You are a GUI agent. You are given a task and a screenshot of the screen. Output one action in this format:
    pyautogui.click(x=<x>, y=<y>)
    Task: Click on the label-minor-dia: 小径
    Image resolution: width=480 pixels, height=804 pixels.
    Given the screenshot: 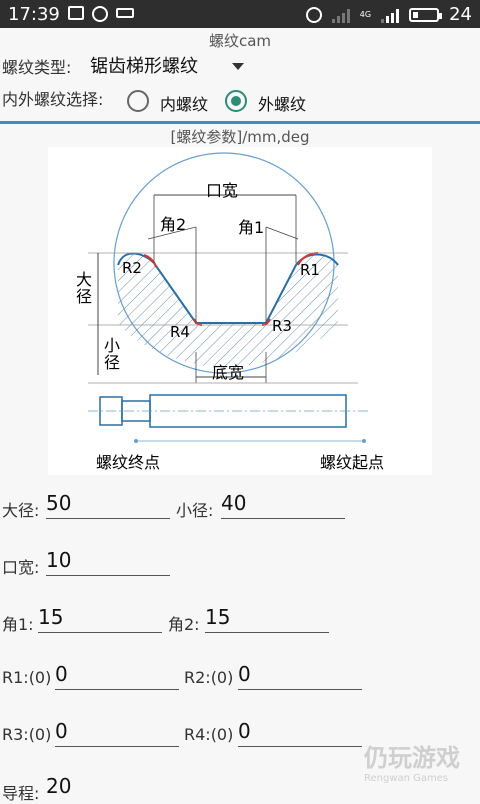 What is the action you would take?
    pyautogui.click(x=112, y=354)
    